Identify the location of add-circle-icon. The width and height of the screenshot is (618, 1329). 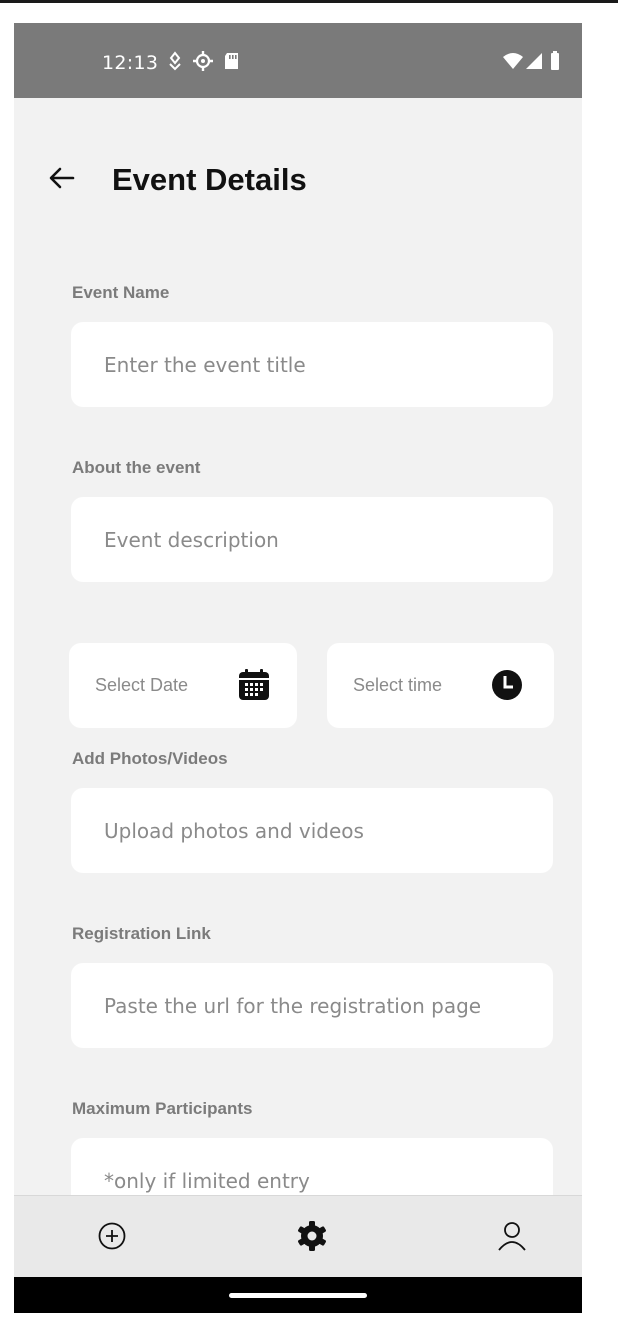
(112, 1236).